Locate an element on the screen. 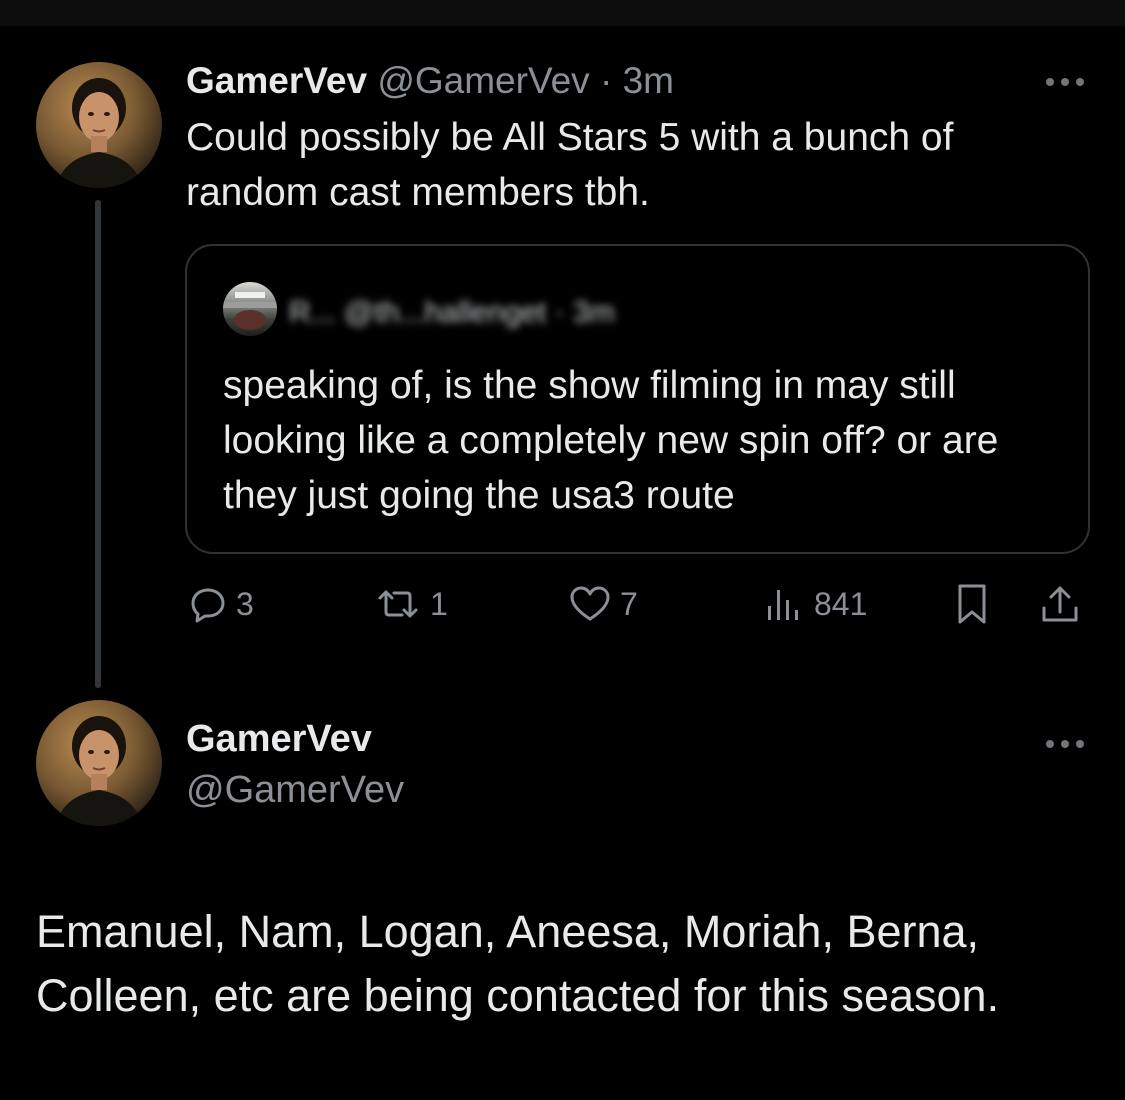 The width and height of the screenshot is (1125, 1100). obscured-user-info: R... @th...hallenget · 3m is located at coordinates (452, 312).